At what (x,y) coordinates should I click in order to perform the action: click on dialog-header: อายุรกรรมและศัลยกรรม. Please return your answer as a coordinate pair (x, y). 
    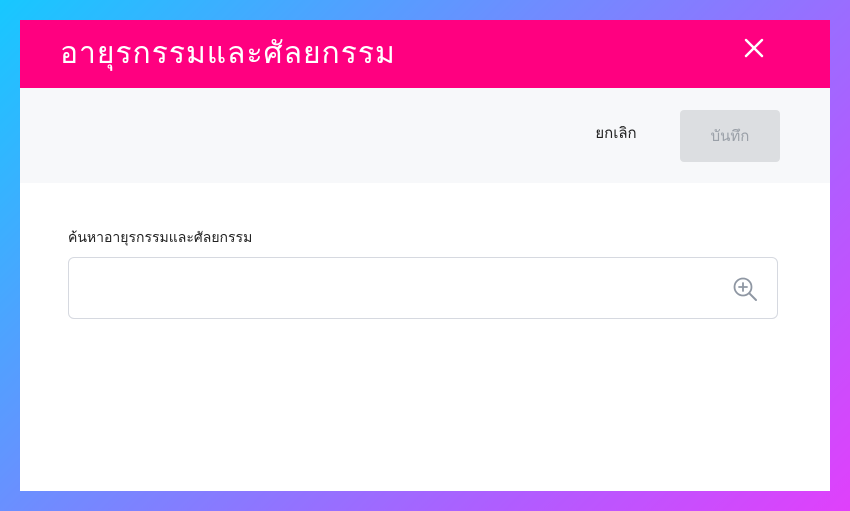
    Looking at the image, I should click on (425, 54).